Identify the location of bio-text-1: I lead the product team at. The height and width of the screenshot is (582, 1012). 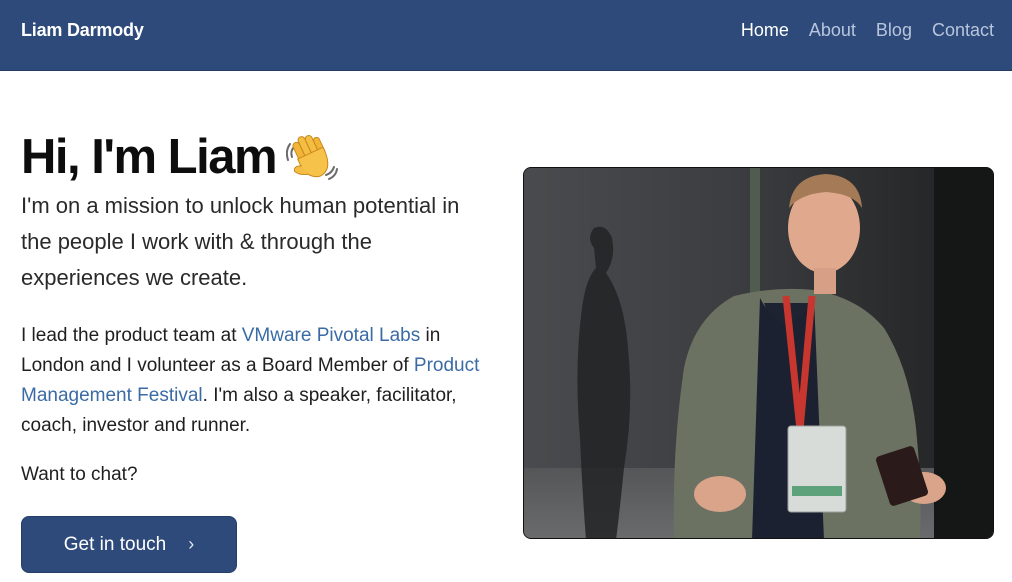
(131, 335).